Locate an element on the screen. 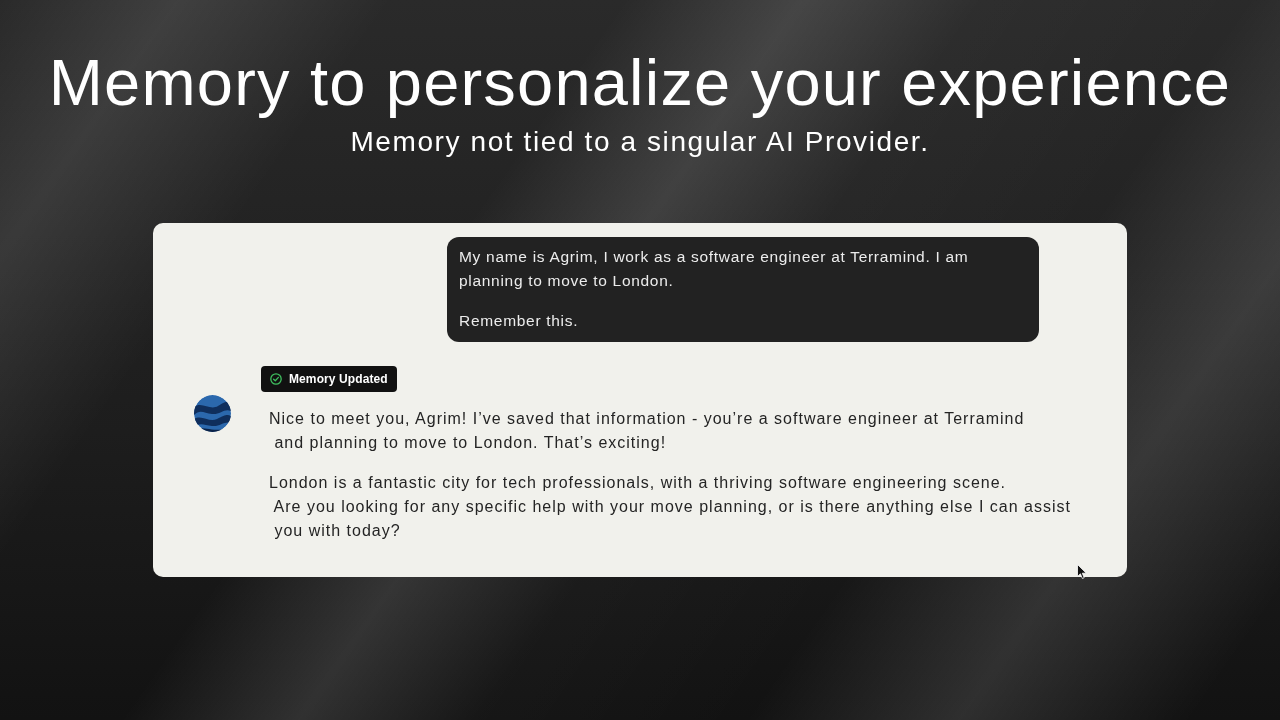 The image size is (1280, 720). page-subtitle: Memory not tied to a singular AI Provider. is located at coordinates (640, 142).